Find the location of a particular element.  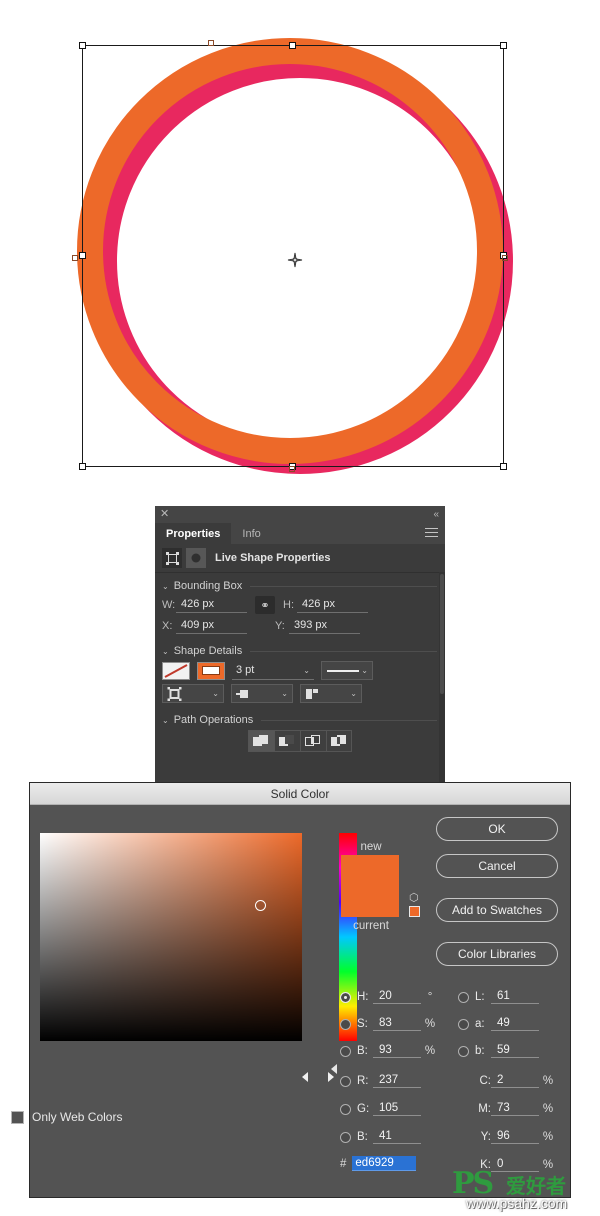

tab-properties: Properties is located at coordinates (193, 533).